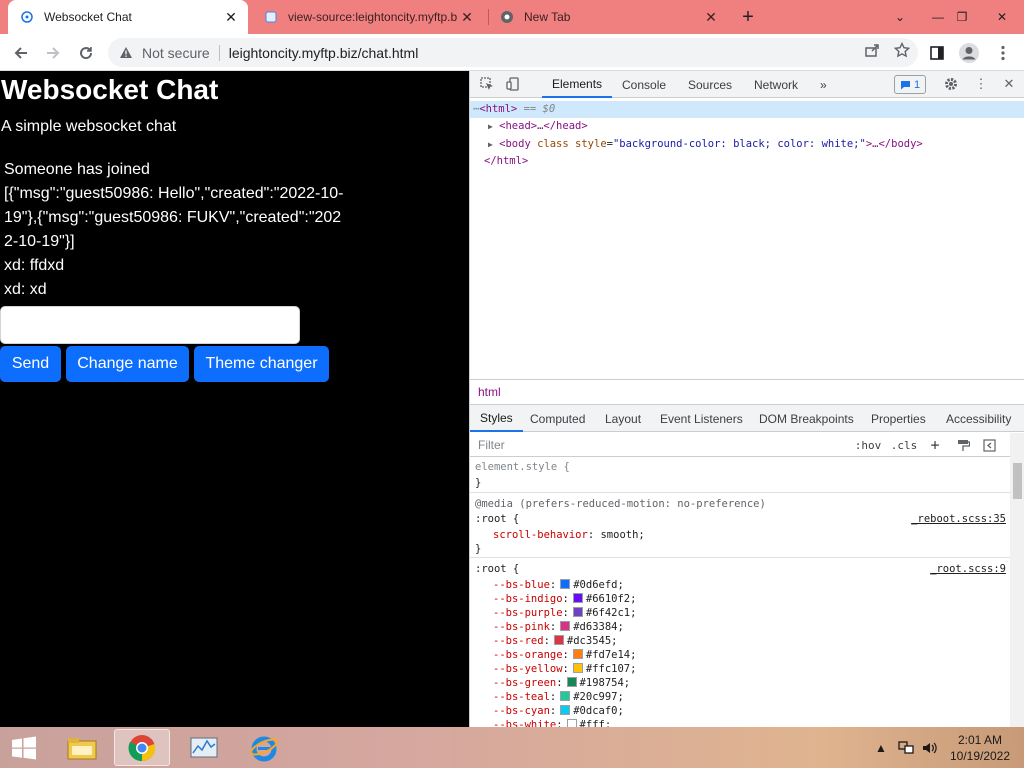  Describe the element at coordinates (86, 53) in the screenshot. I see `reload-icon` at that location.